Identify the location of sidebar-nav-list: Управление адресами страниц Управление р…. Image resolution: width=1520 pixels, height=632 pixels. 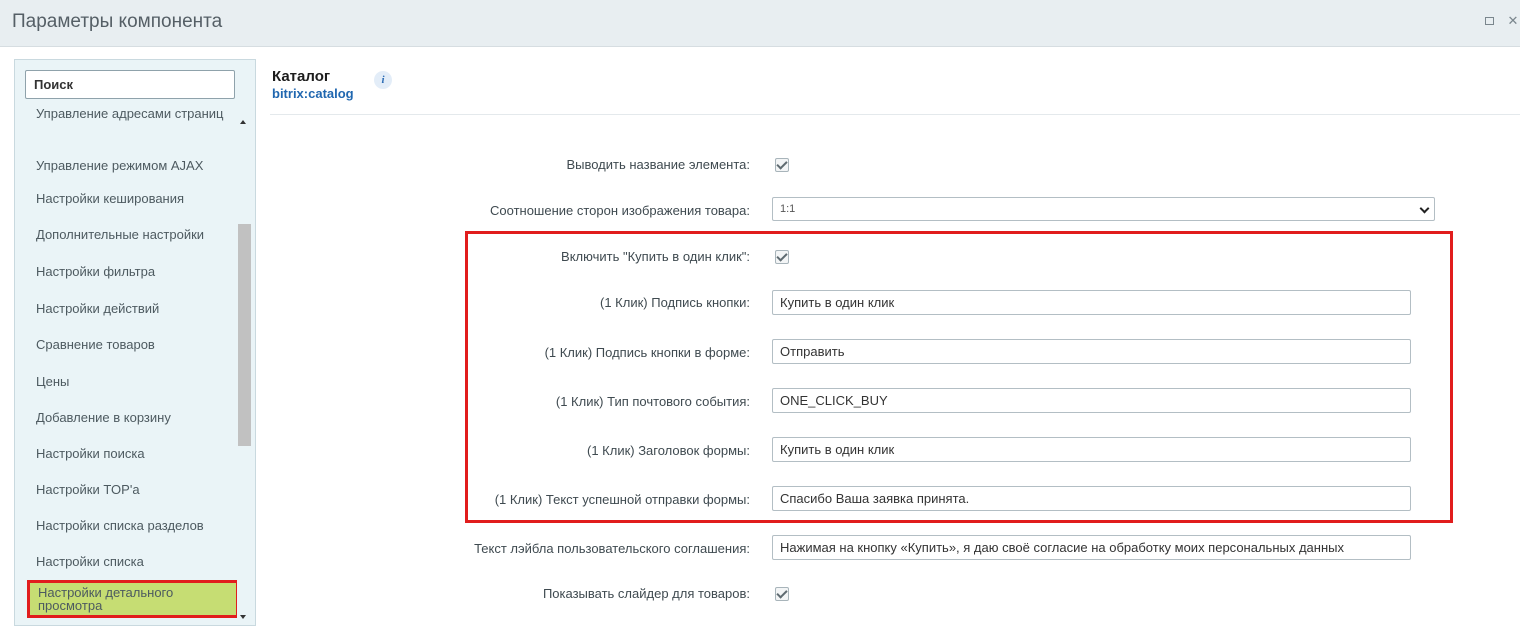
(126, 366).